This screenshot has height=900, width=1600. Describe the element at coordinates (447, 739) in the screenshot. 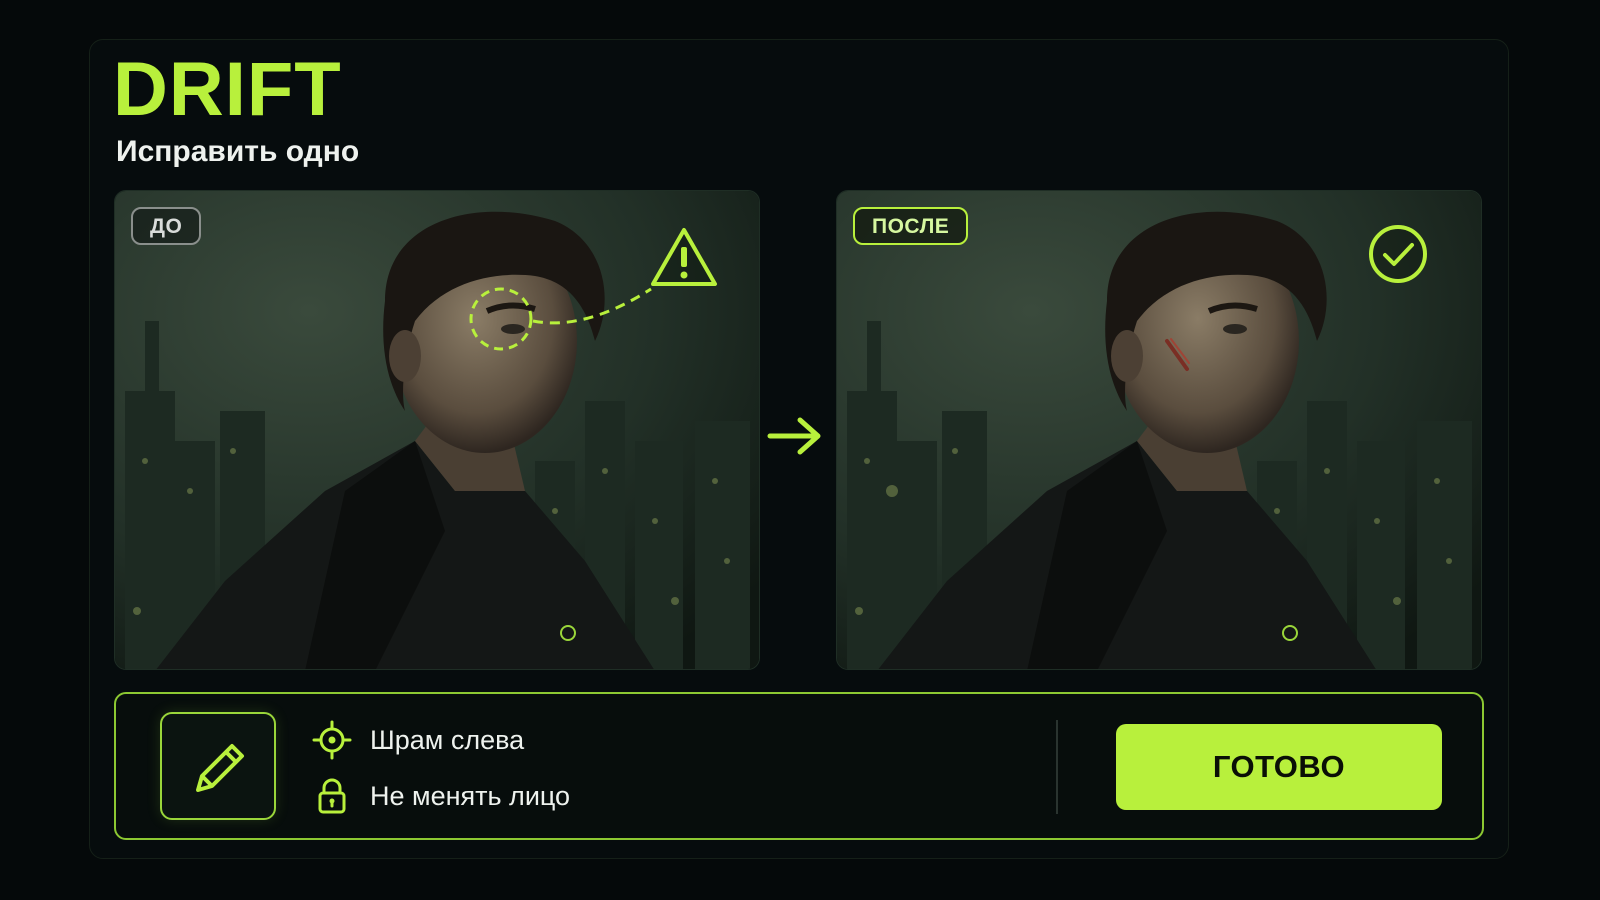

I see `option-label: Шрам слева` at that location.